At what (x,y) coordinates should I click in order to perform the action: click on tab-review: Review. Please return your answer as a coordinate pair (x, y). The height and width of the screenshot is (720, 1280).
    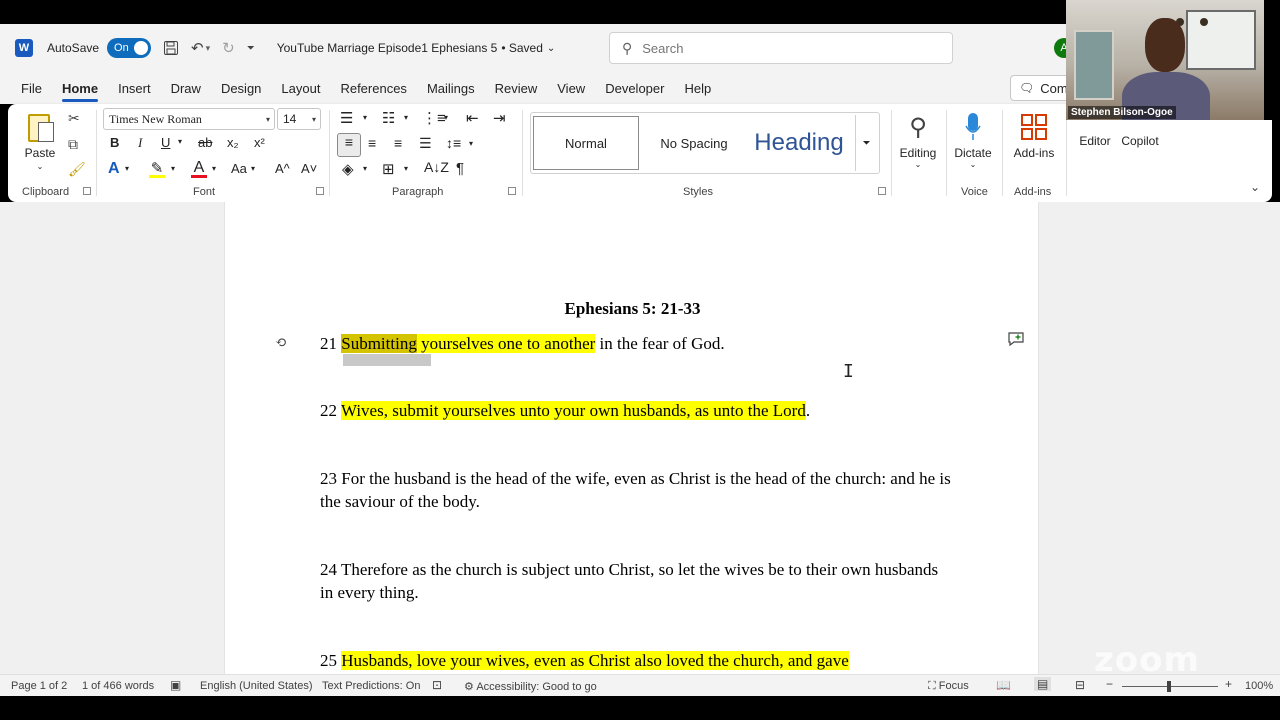
    Looking at the image, I should click on (516, 88).